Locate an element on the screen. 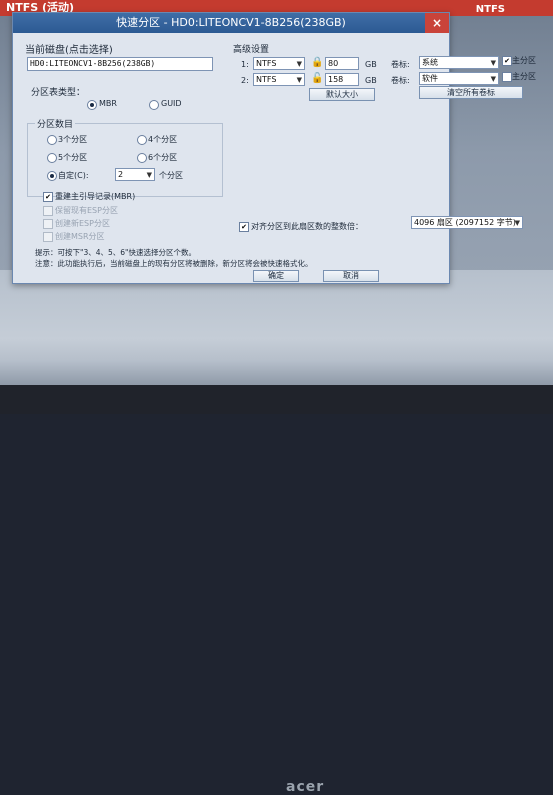  create-esp-checkbox is located at coordinates (48, 224).